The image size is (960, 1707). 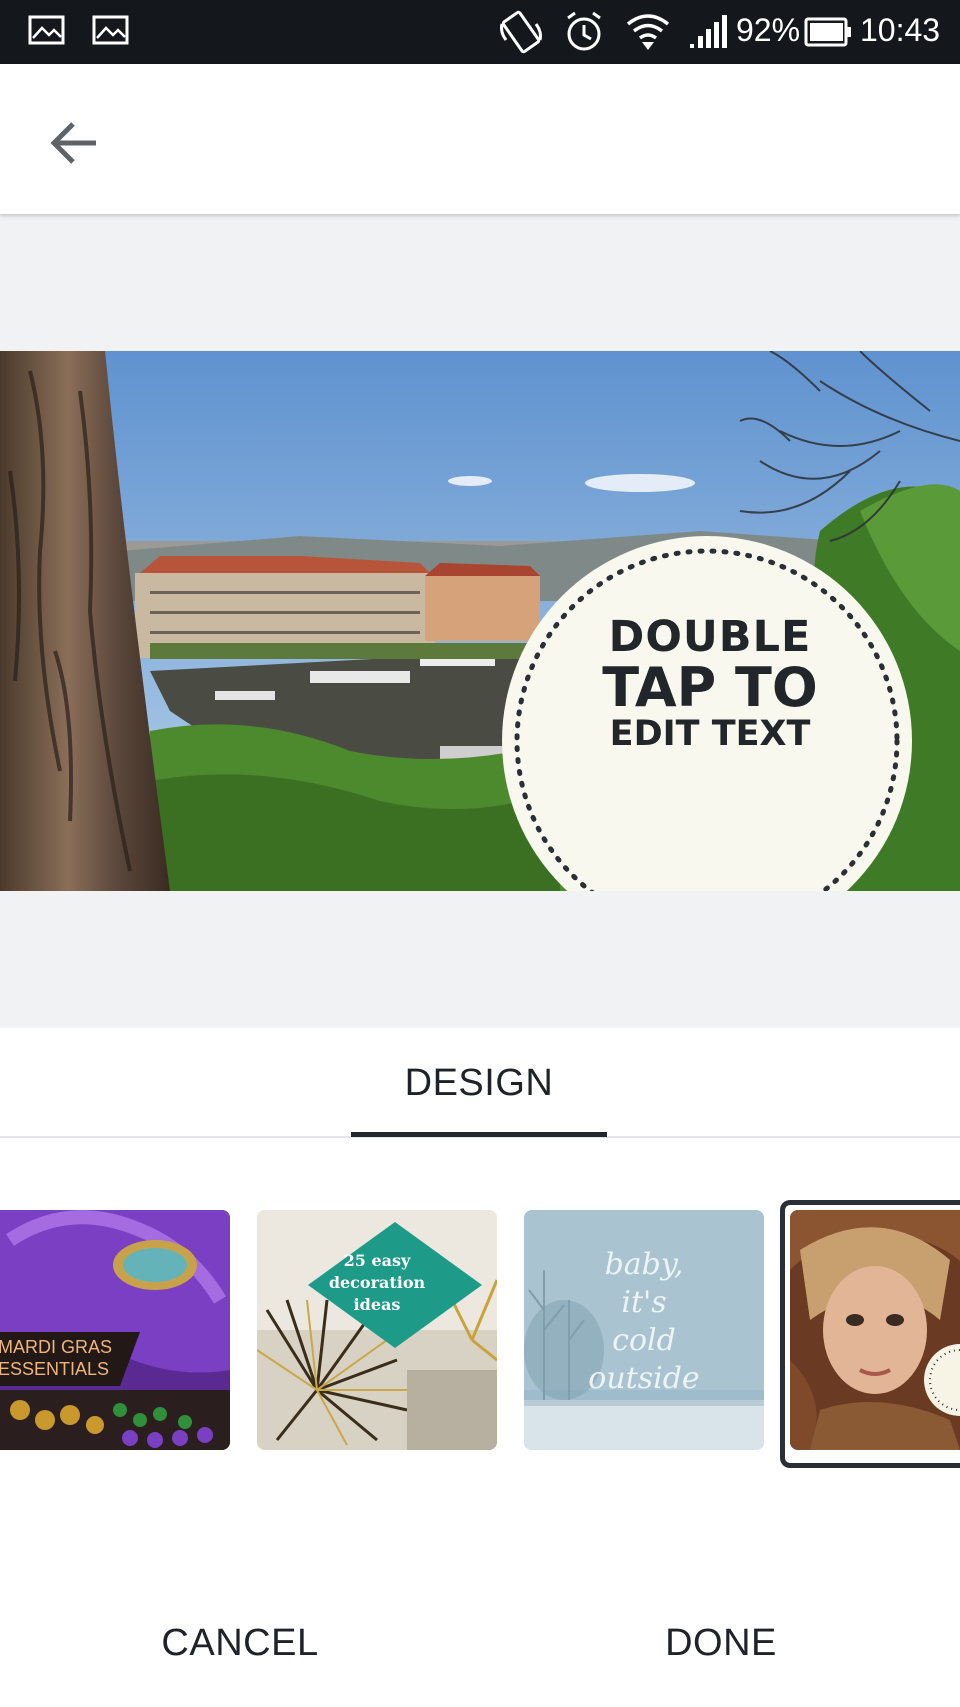 What do you see at coordinates (377, 1304) in the screenshot?
I see `deco-line-3: ideas` at bounding box center [377, 1304].